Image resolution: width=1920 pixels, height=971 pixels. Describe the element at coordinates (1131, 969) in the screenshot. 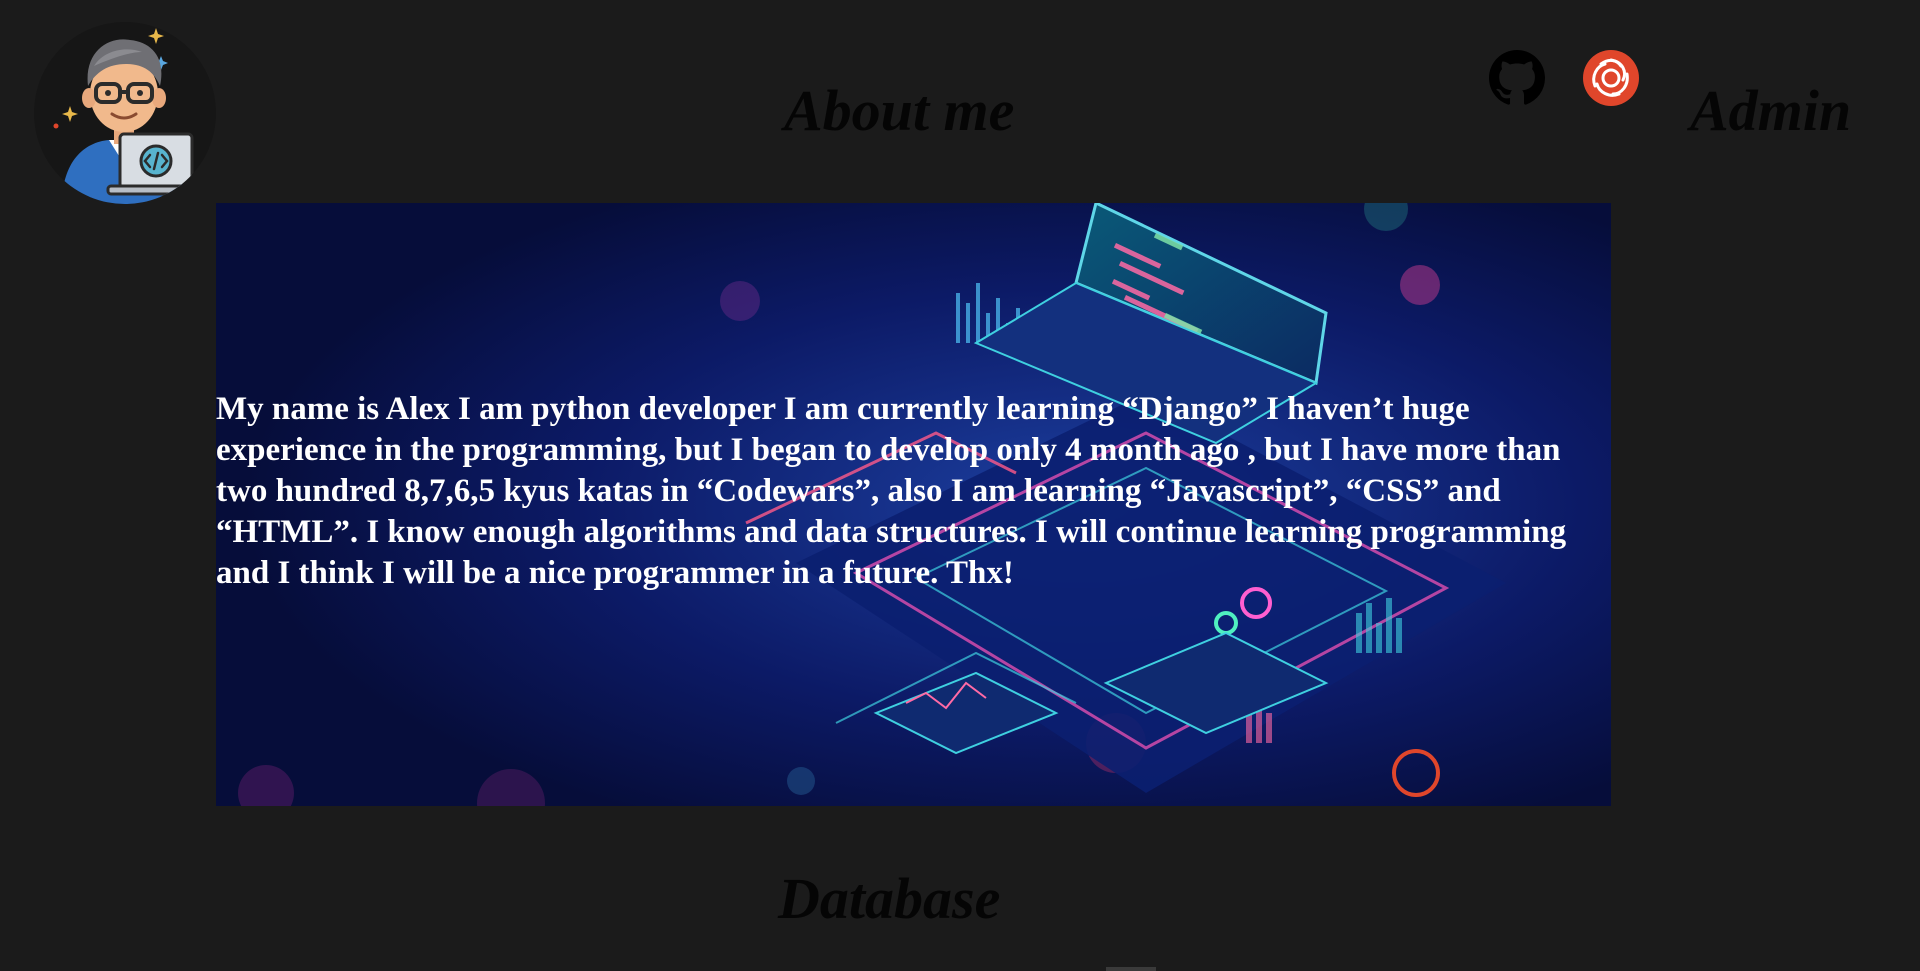

I see `page-overflow-edge` at that location.